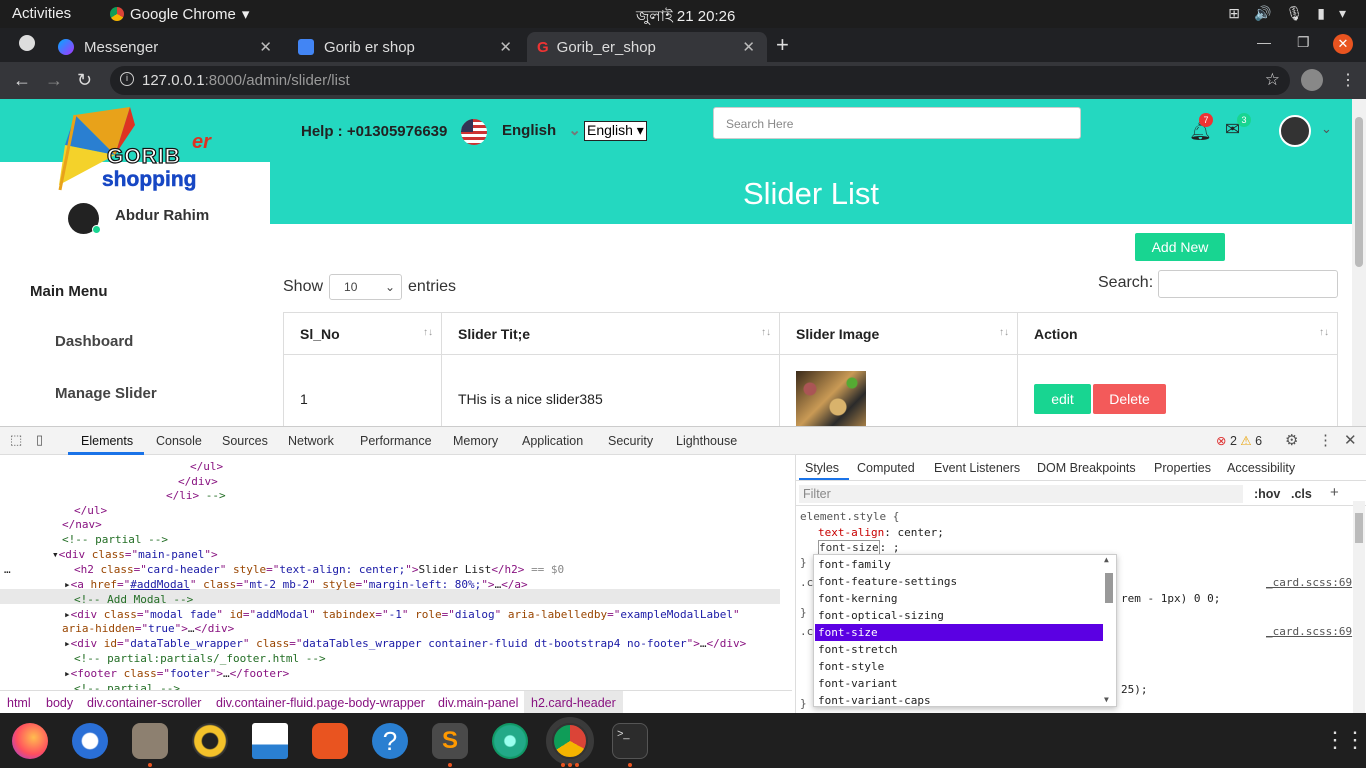 This screenshot has height=768, width=1366. What do you see at coordinates (475, 441) in the screenshot?
I see `tab-memory: Memory` at bounding box center [475, 441].